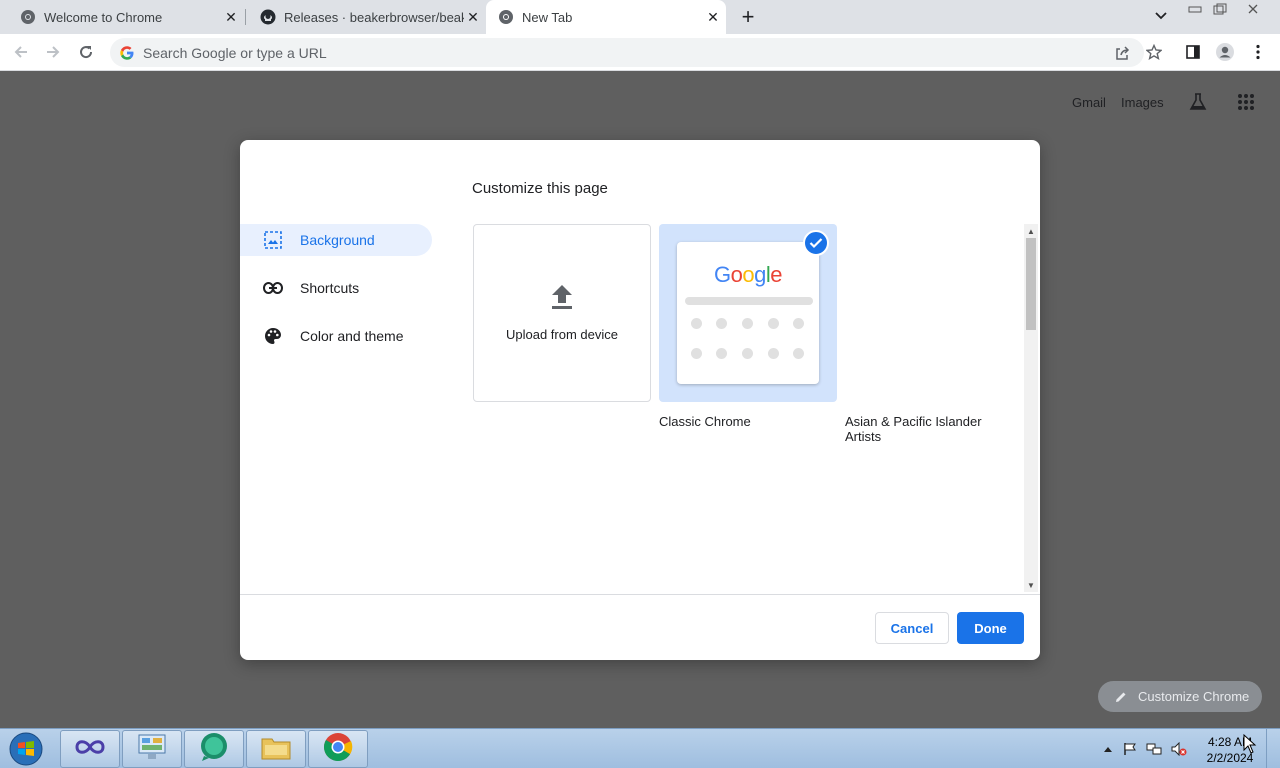  What do you see at coordinates (1246, 102) in the screenshot?
I see `apps-grid-icon` at bounding box center [1246, 102].